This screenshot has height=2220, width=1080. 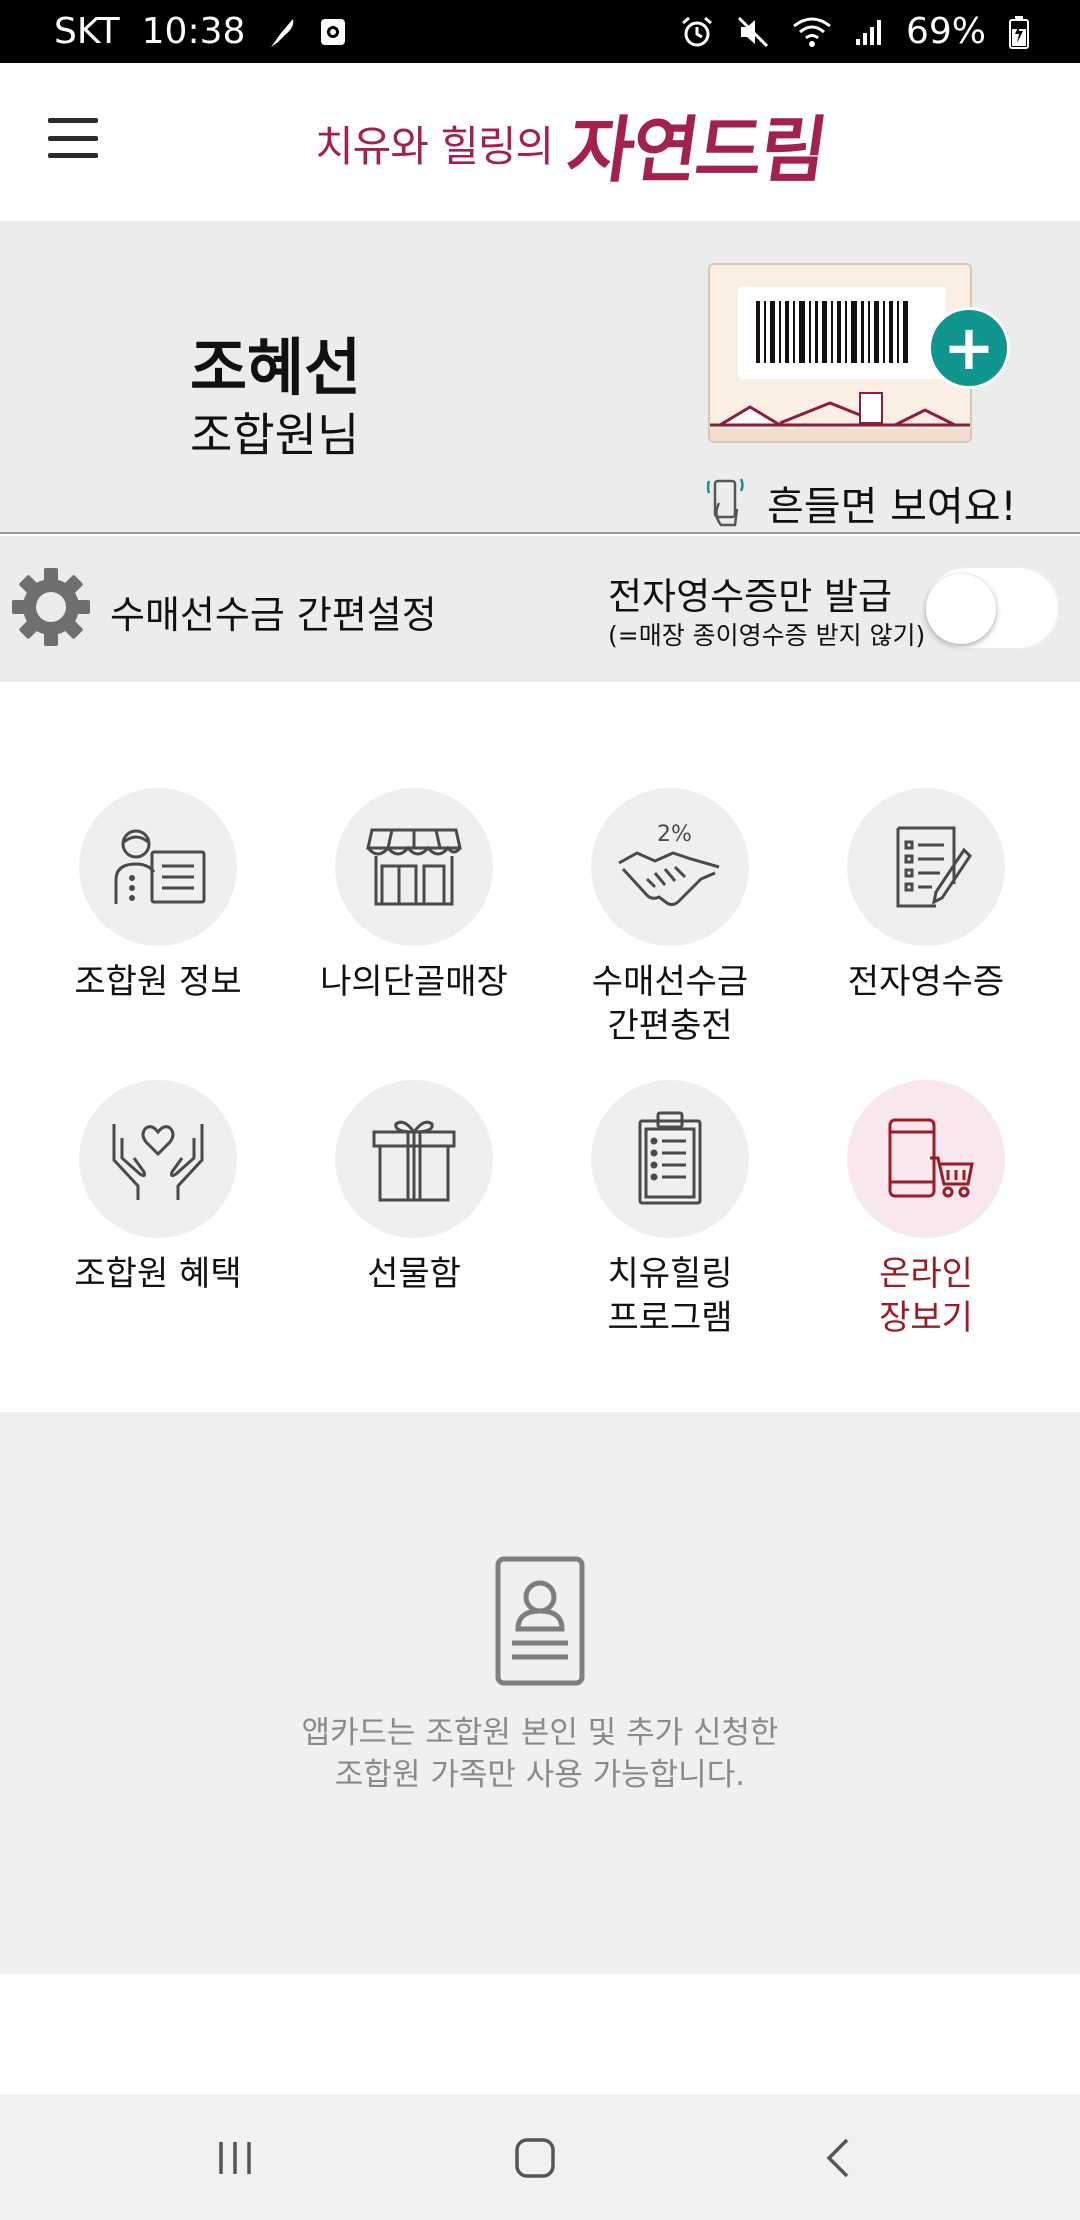 I want to click on menu-label: 선물함, so click(x=414, y=1274).